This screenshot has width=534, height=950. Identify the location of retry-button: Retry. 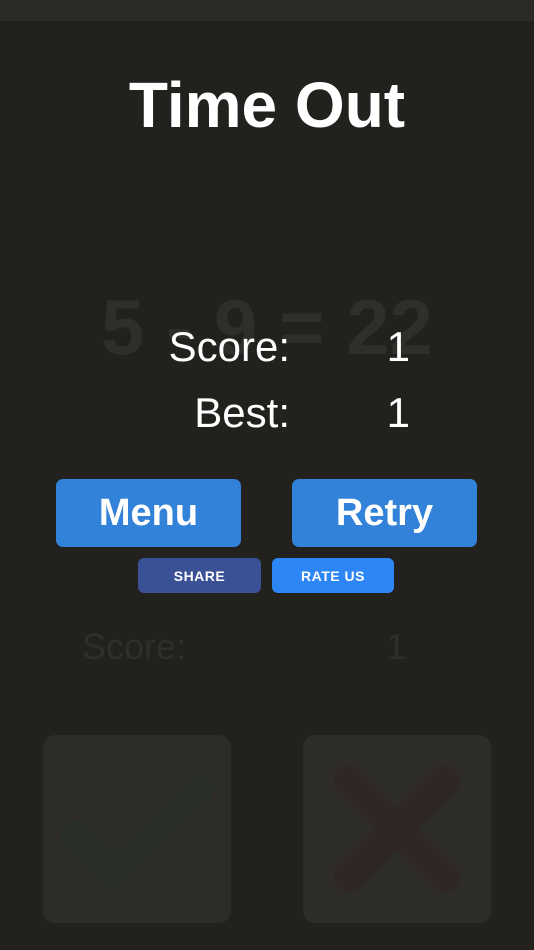
(384, 513).